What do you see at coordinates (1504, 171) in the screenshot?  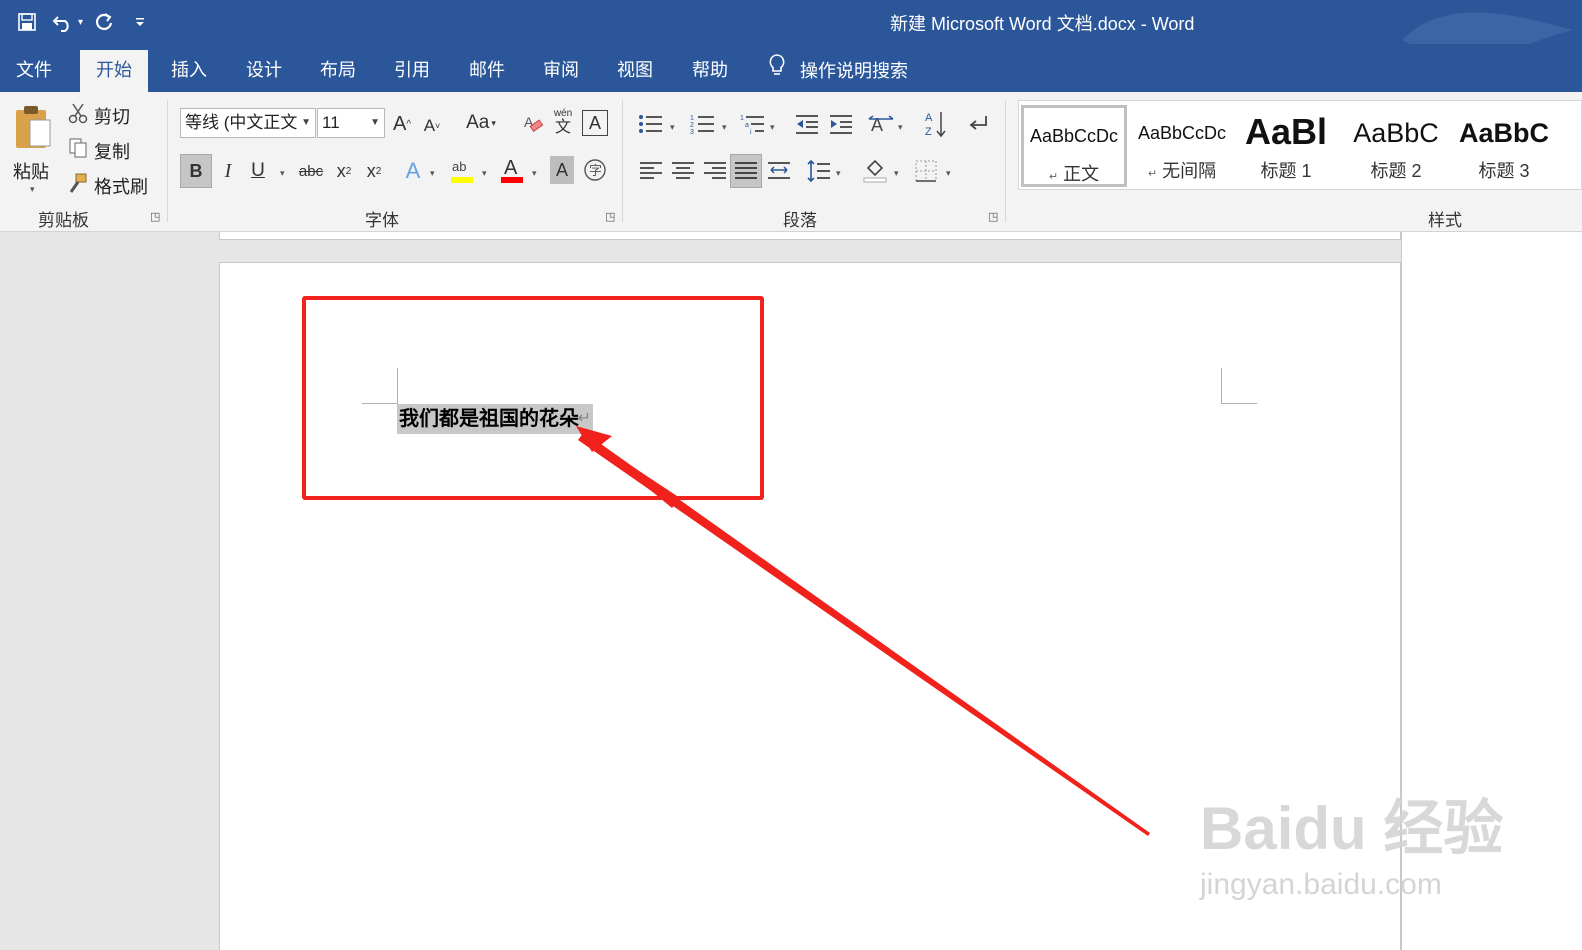 I see `style-name: 标题 3` at bounding box center [1504, 171].